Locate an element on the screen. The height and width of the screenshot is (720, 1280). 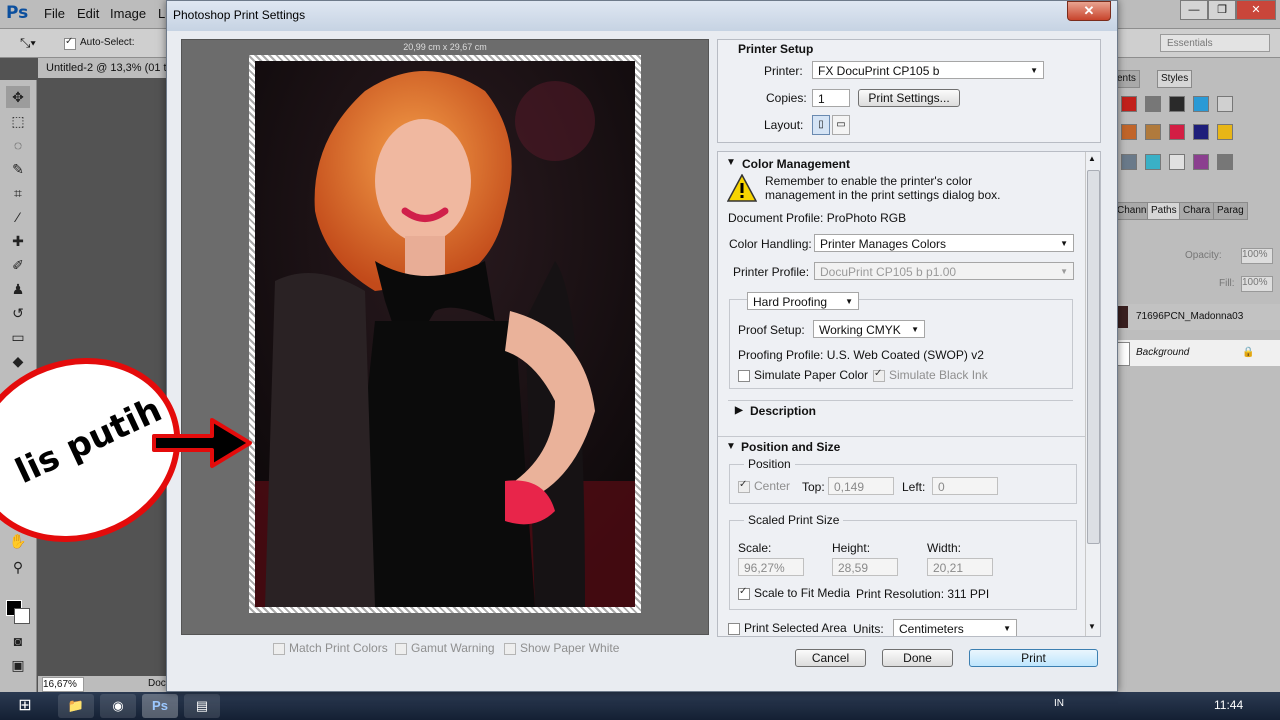
firefox-taskbar-icon: ◉ is located at coordinates (118, 706).